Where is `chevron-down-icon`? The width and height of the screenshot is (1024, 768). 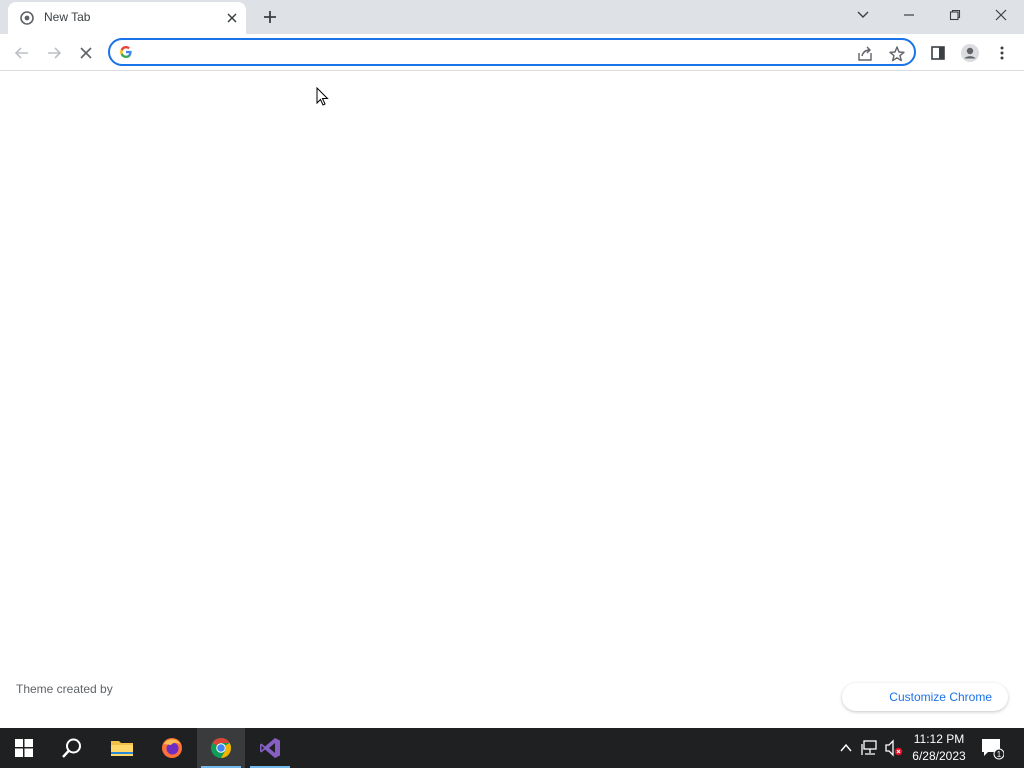 chevron-down-icon is located at coordinates (863, 14).